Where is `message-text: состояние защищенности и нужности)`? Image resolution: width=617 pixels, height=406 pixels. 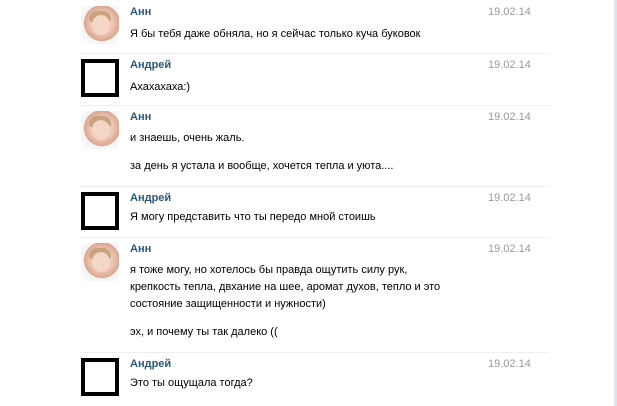
message-text: состояние защищенности и нужности) is located at coordinates (228, 304).